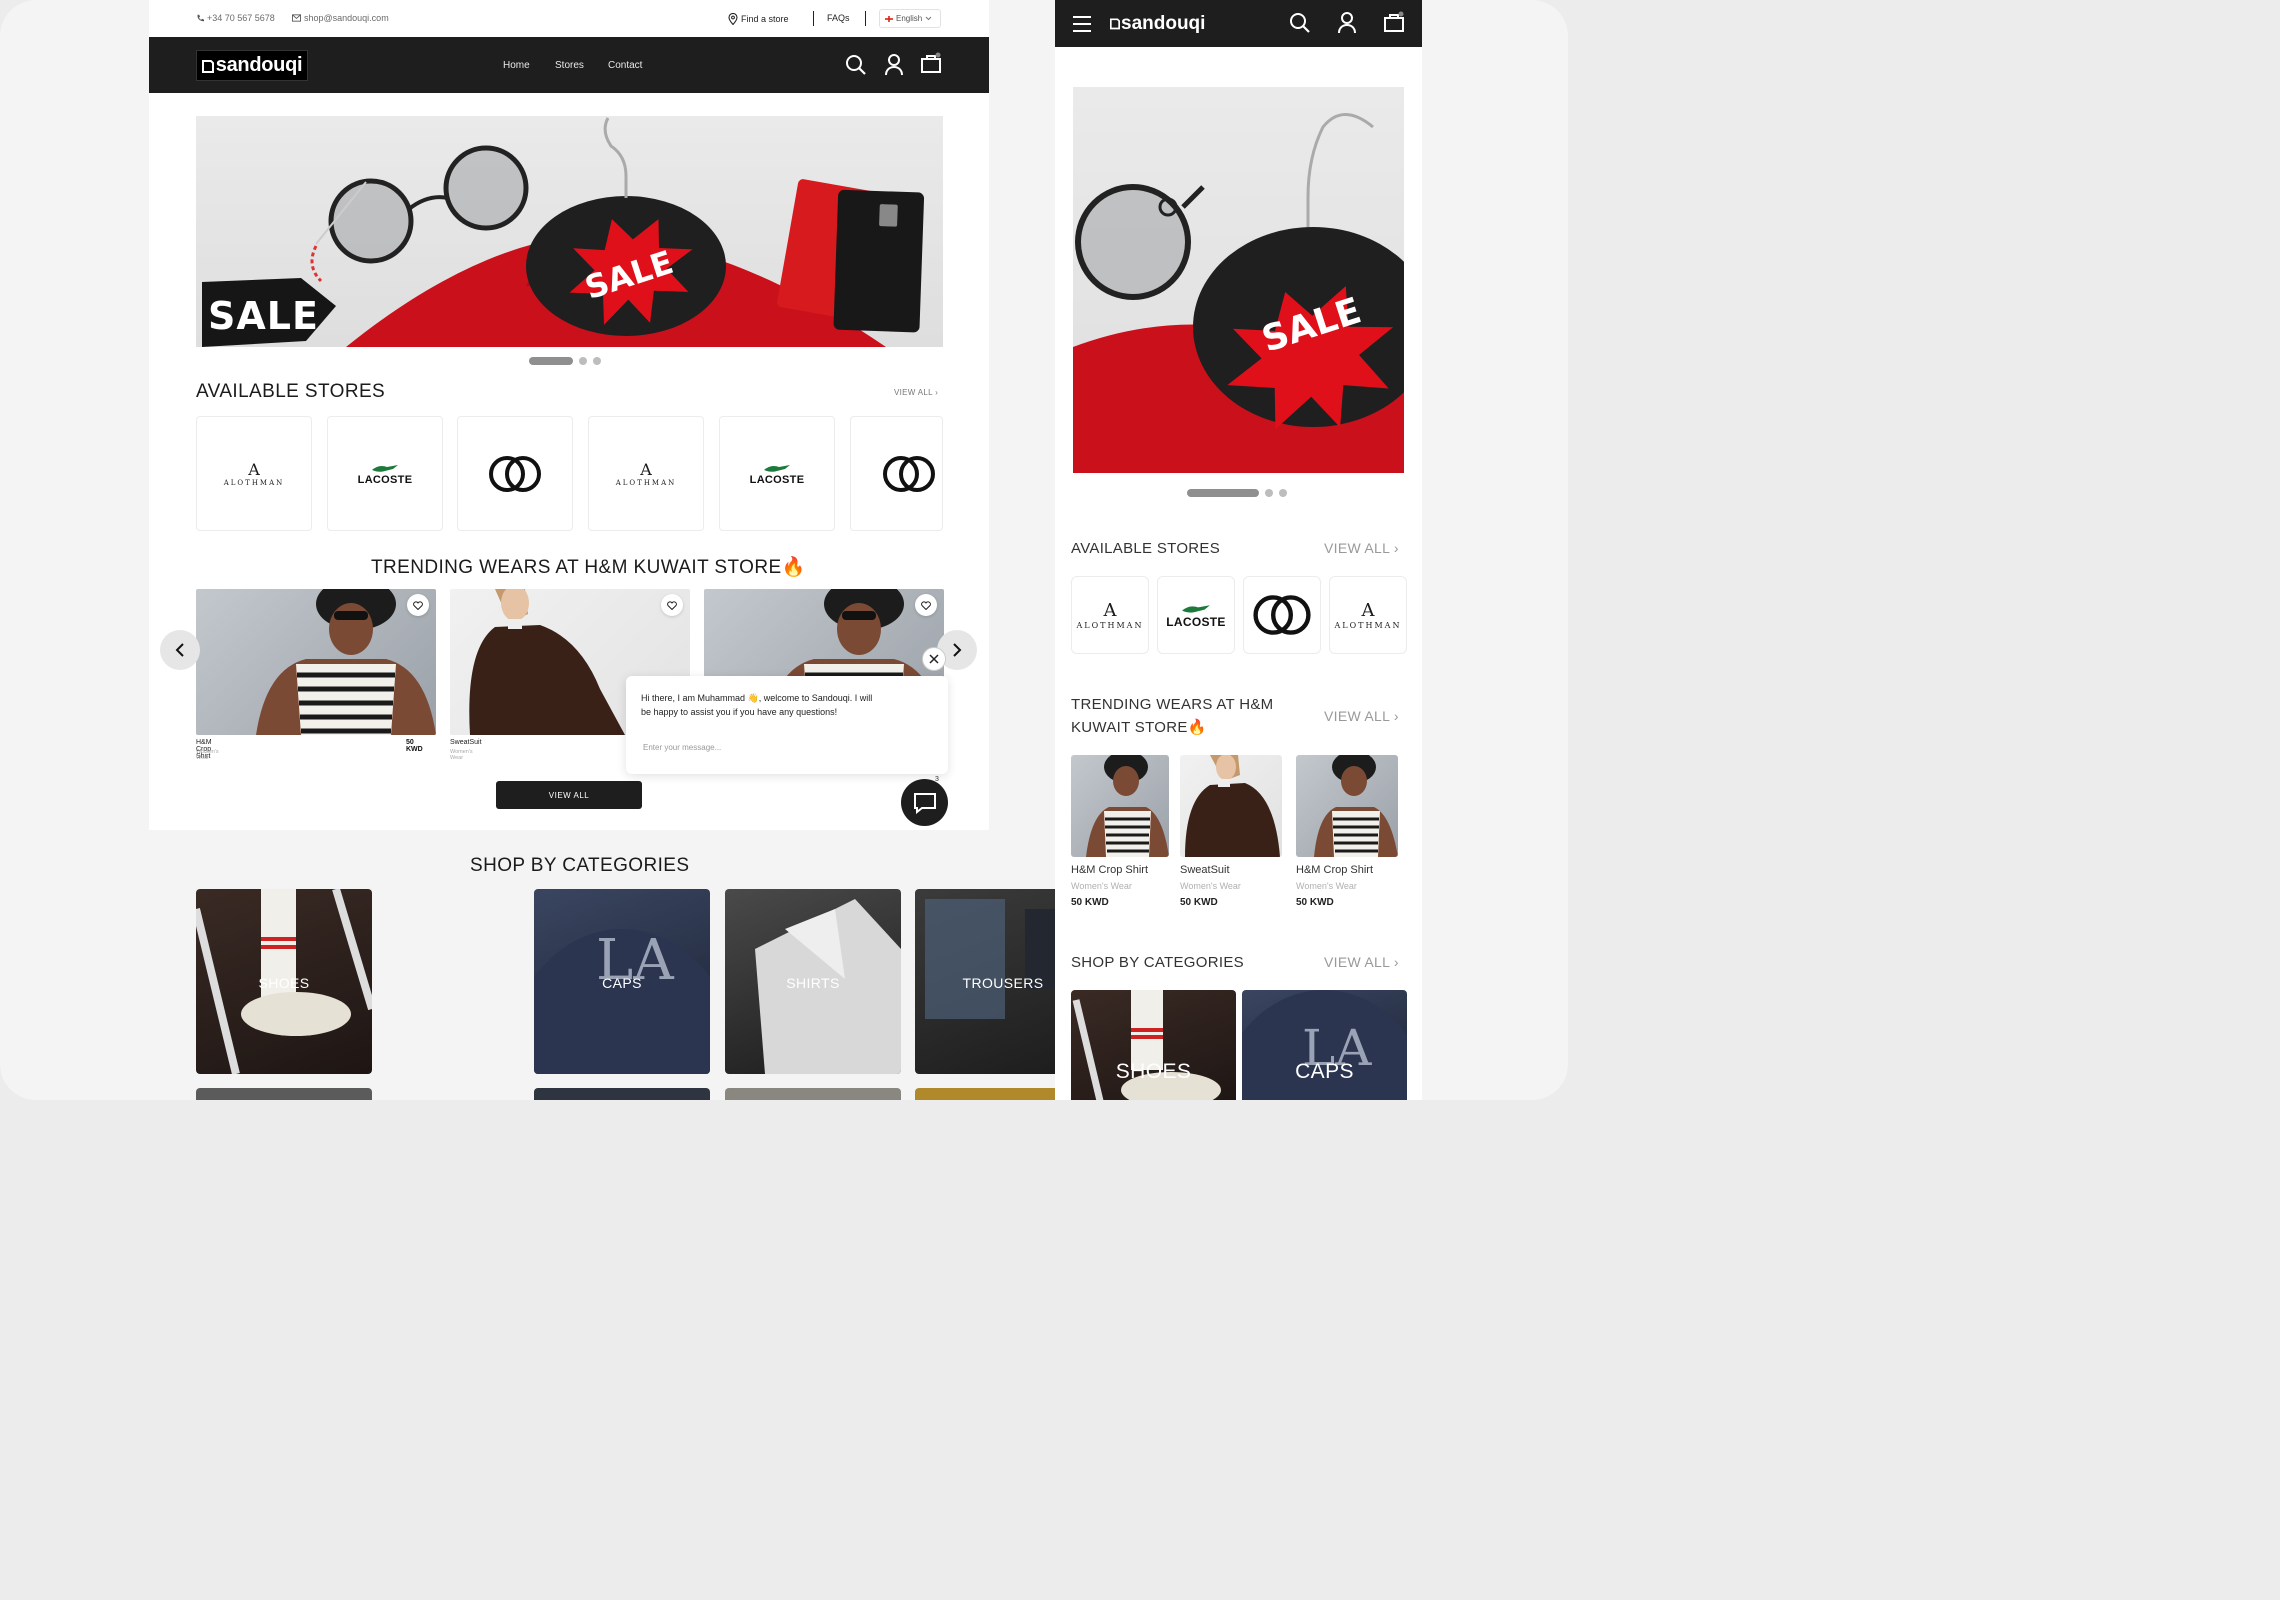 This screenshot has width=2280, height=1600. What do you see at coordinates (1357, 962) in the screenshot?
I see `categories-view-all-label: VIEW ALL` at bounding box center [1357, 962].